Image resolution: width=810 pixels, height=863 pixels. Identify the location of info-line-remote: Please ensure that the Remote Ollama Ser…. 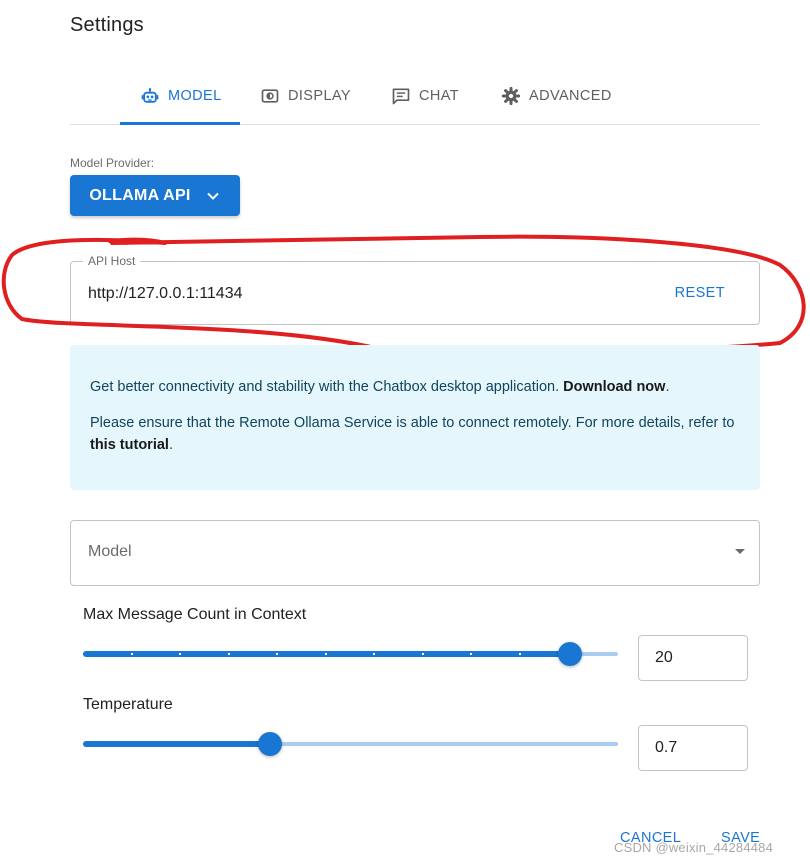
(415, 434).